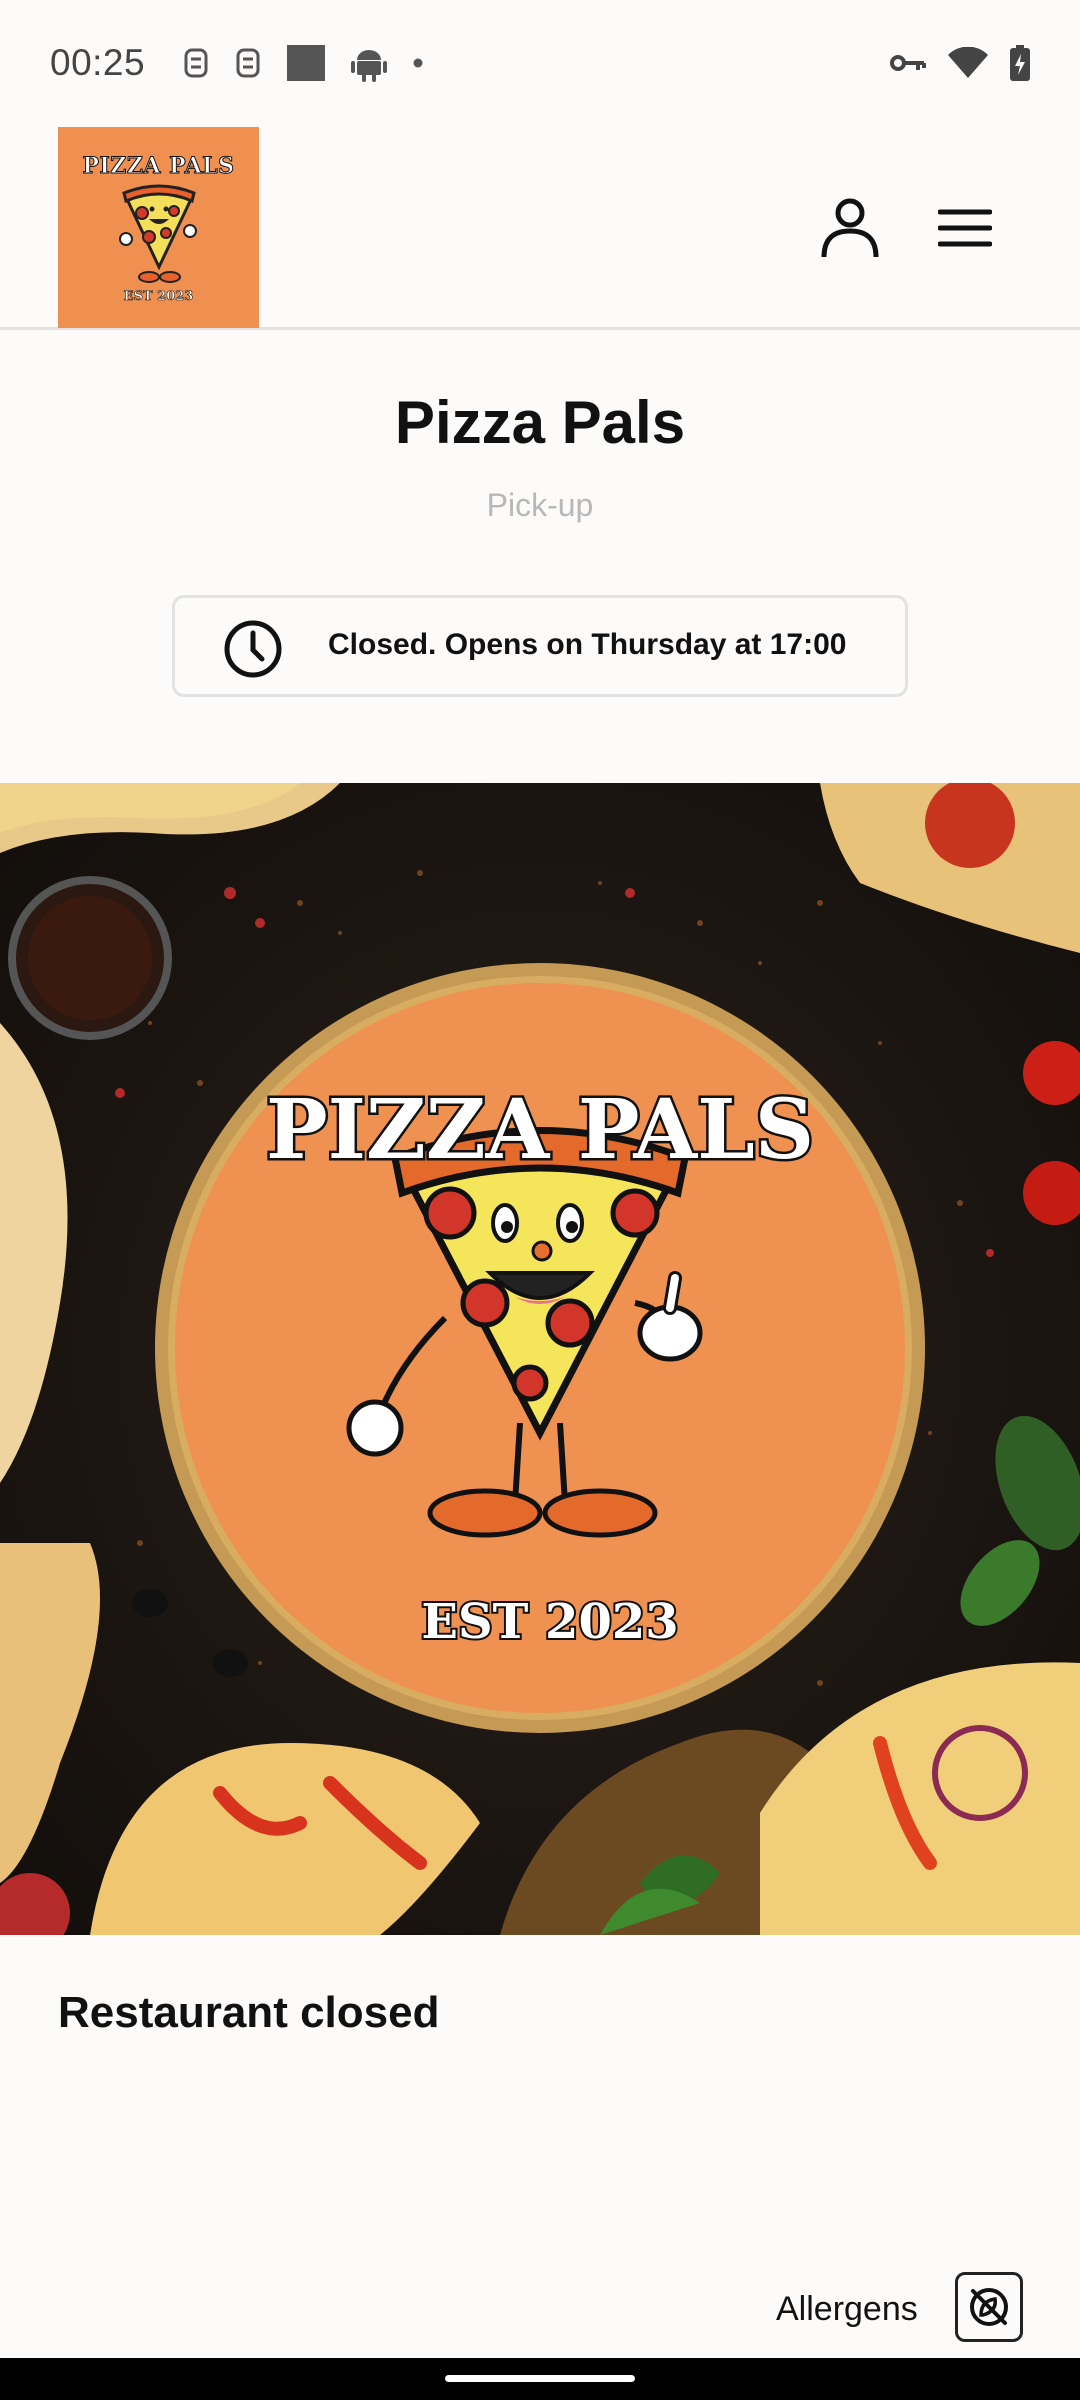  What do you see at coordinates (158, 297) in the screenshot?
I see `logo-est: EST 2023` at bounding box center [158, 297].